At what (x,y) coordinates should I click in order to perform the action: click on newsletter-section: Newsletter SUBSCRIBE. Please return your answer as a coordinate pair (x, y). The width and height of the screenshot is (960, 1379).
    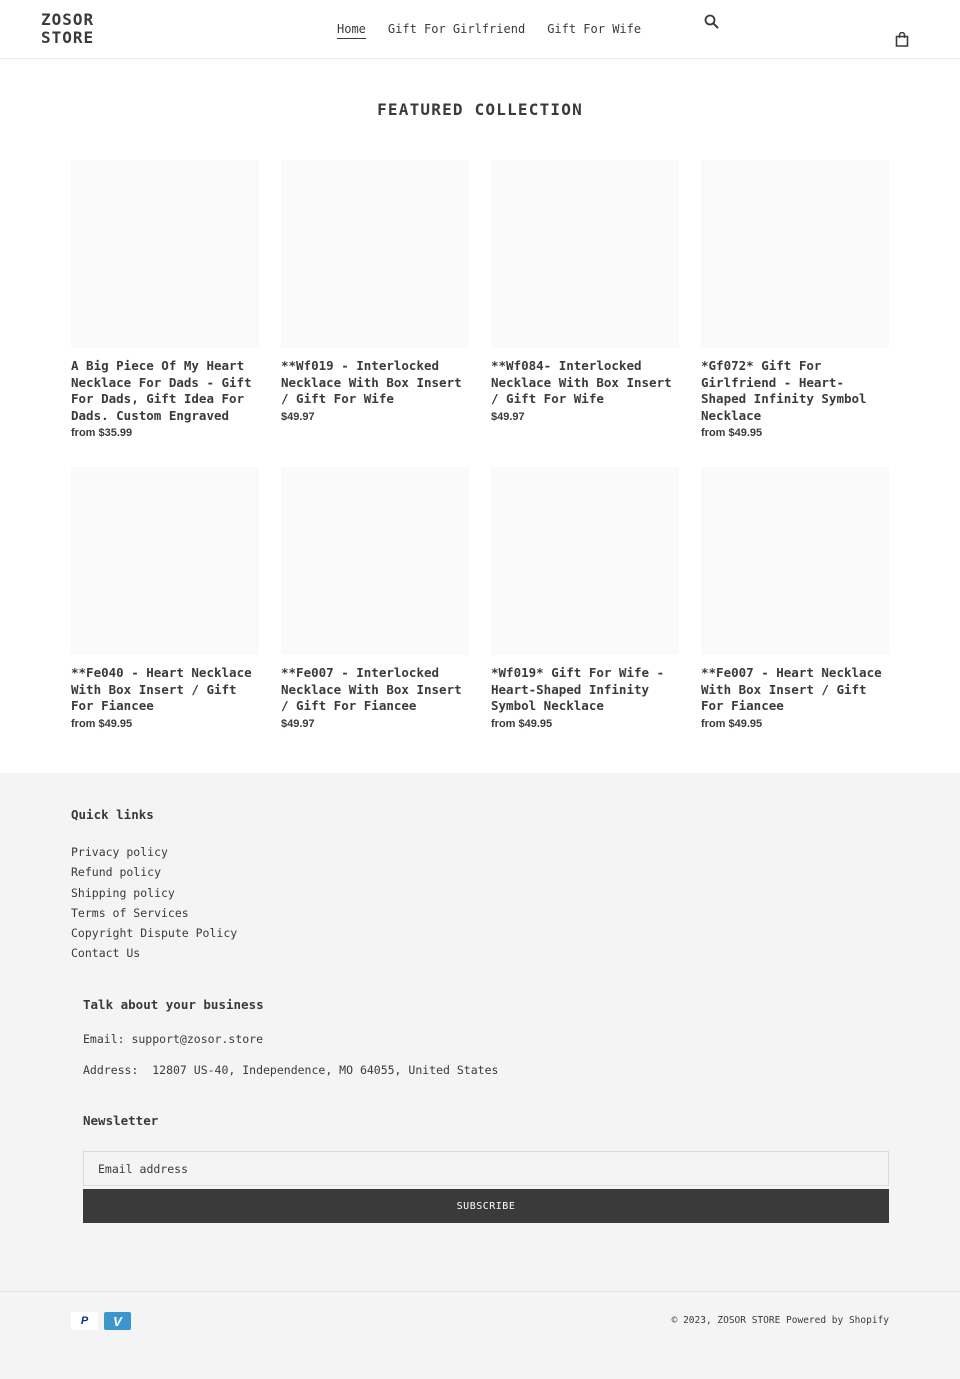
    Looking at the image, I should click on (486, 1168).